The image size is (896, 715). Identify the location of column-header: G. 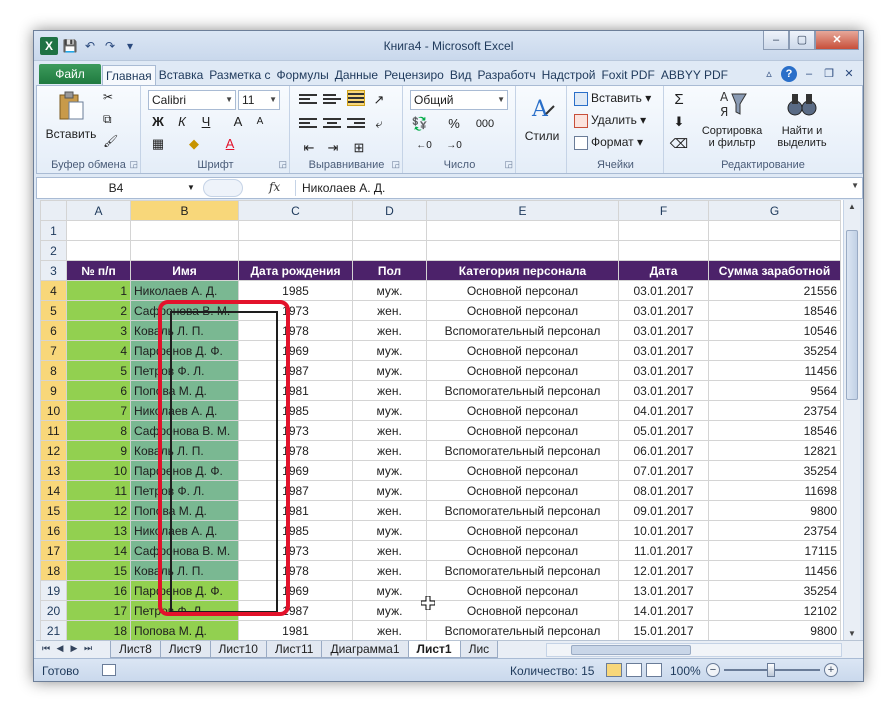
(774, 210).